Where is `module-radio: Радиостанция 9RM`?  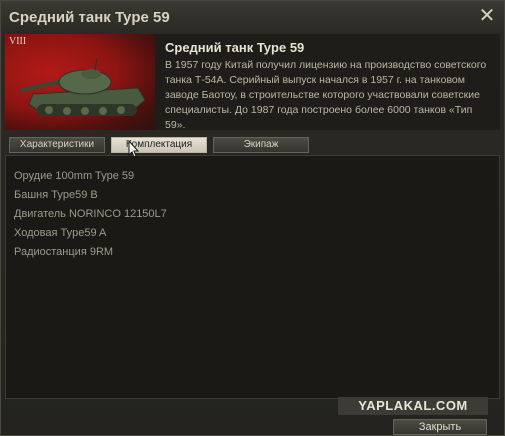 module-radio: Радиостанция 9RM is located at coordinates (64, 252).